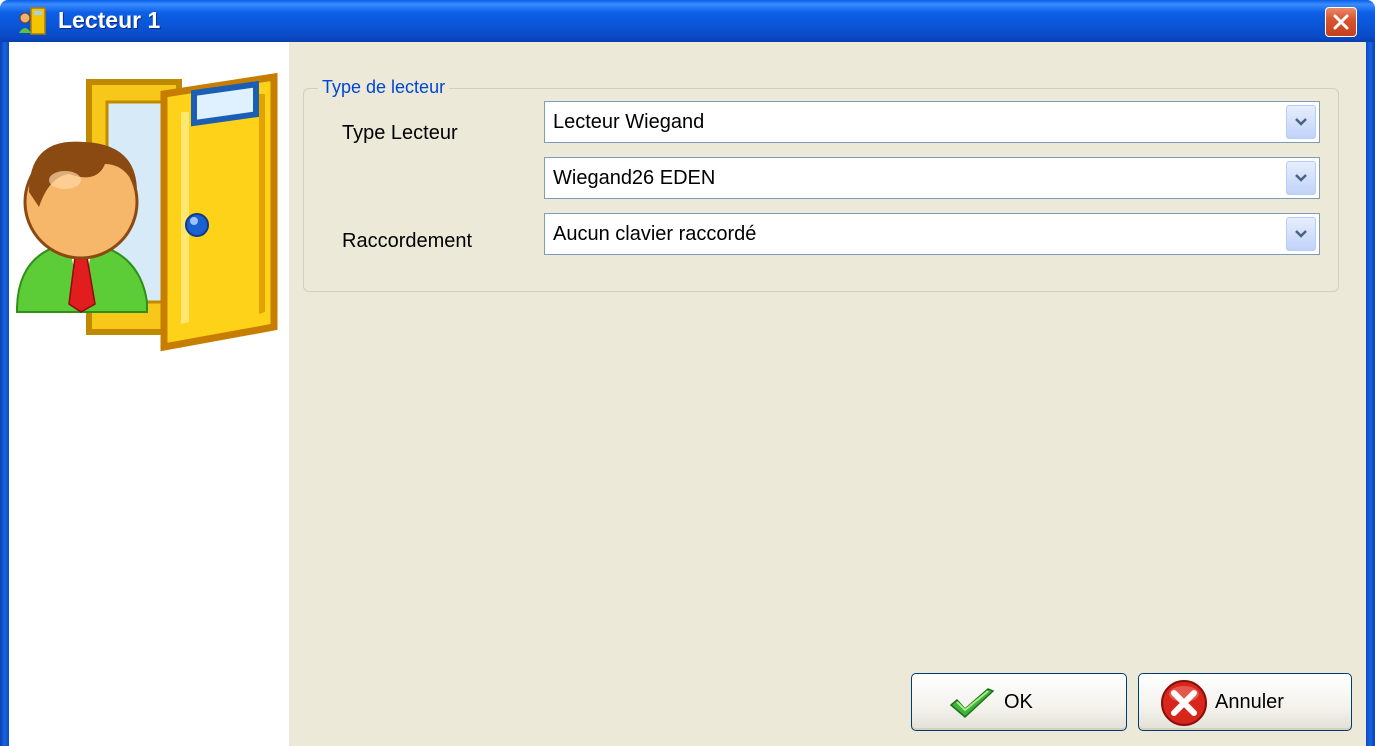 Image resolution: width=1375 pixels, height=746 pixels. Describe the element at coordinates (972, 703) in the screenshot. I see `checkmark-icon` at that location.